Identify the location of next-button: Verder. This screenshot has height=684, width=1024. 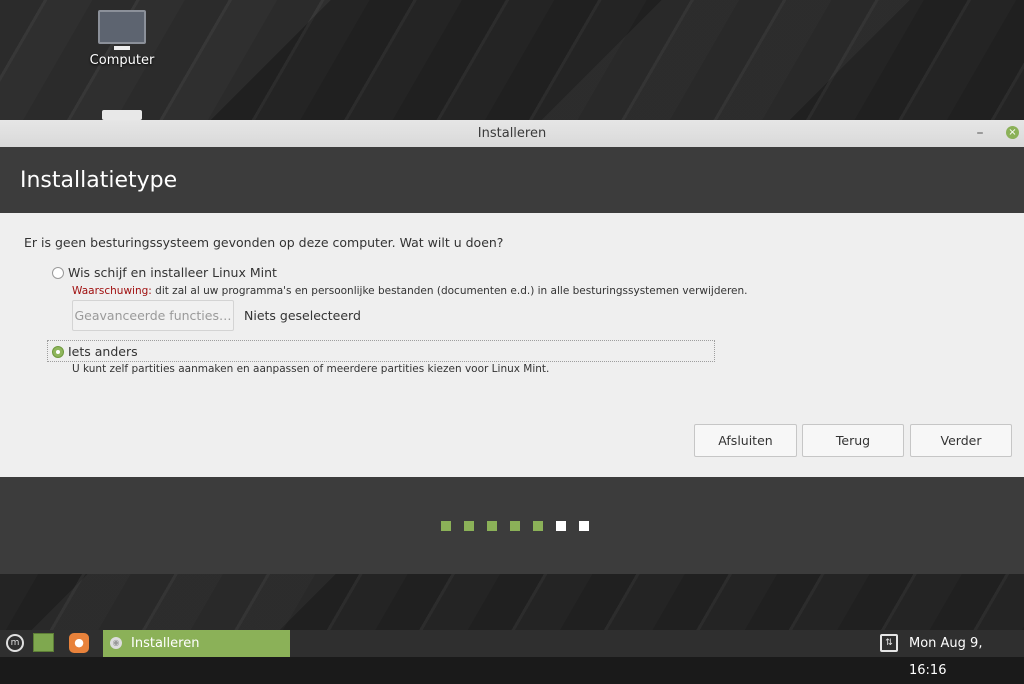
(961, 440).